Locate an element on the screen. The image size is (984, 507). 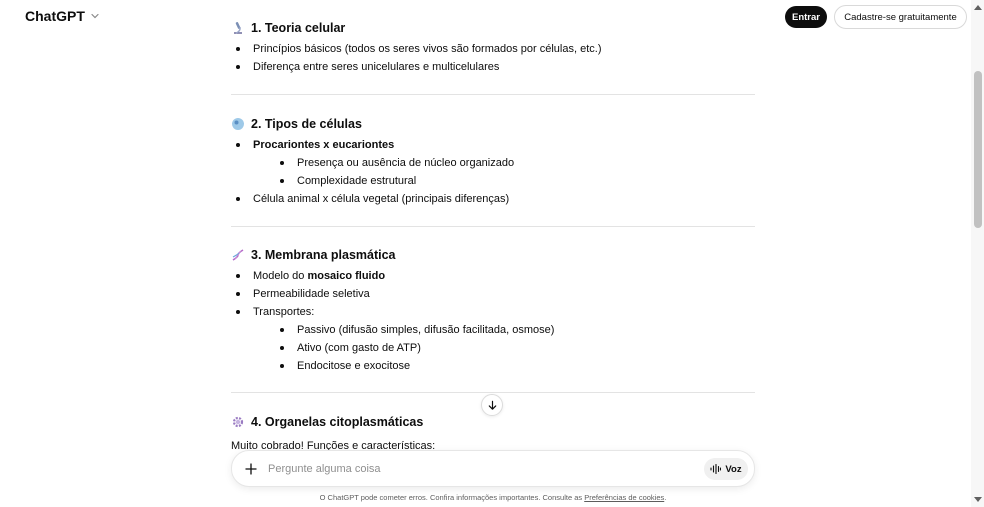
model-selector: ChatGPT is located at coordinates (63, 16).